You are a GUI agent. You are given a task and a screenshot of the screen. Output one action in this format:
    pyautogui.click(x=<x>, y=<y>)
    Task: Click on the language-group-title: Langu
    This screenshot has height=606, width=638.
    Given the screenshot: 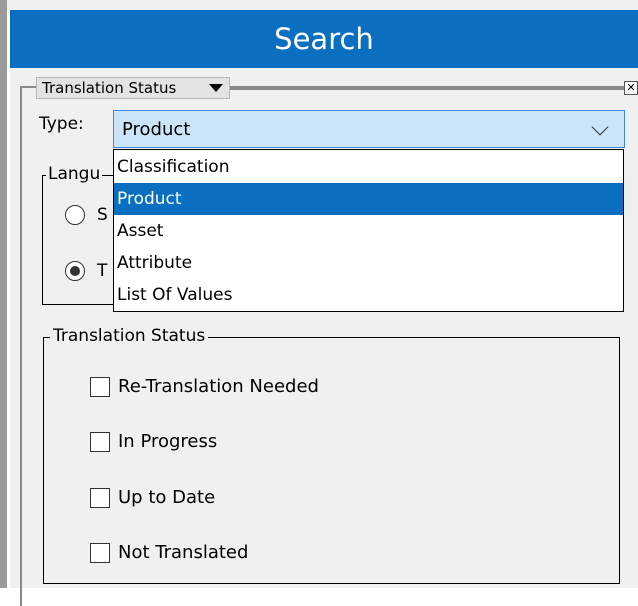 What is the action you would take?
    pyautogui.click(x=74, y=174)
    